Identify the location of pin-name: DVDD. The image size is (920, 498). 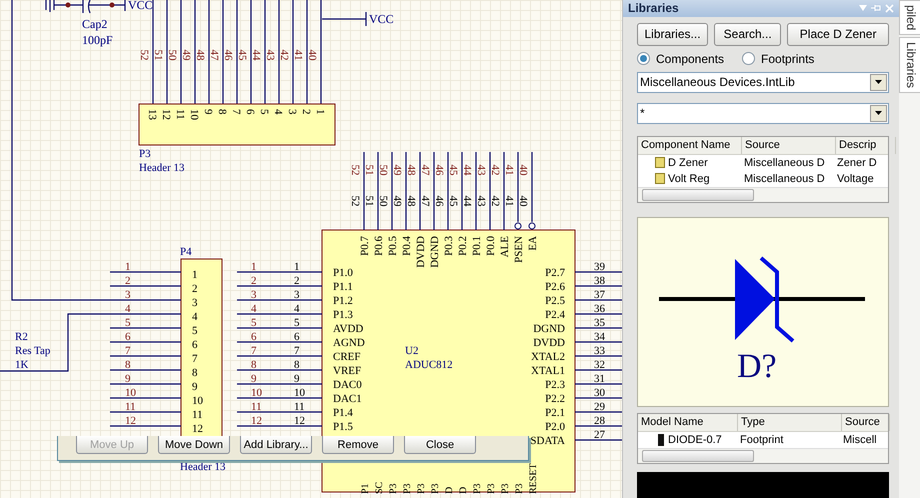
(549, 343).